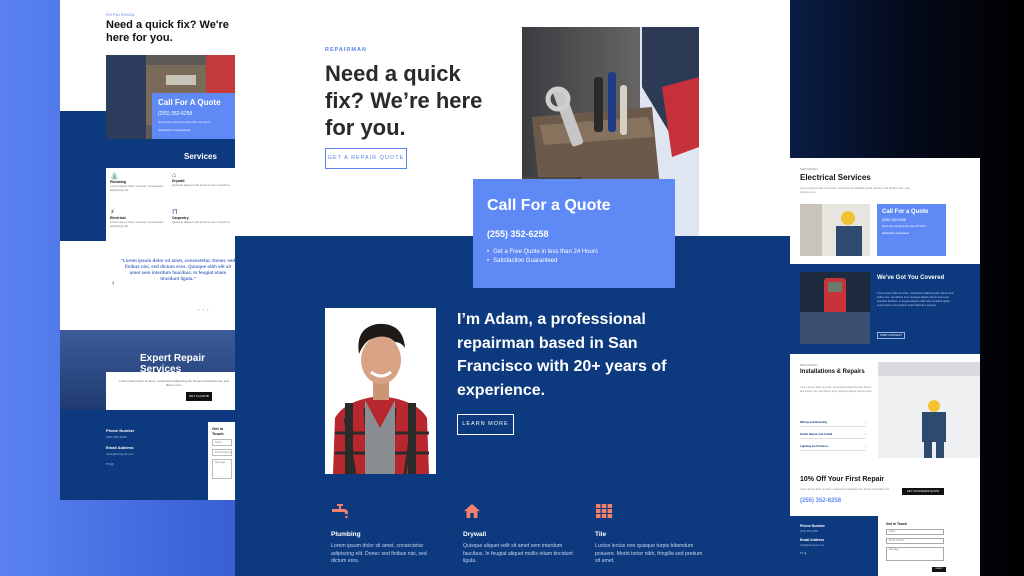  I want to click on right-name-field: Name, so click(915, 532).